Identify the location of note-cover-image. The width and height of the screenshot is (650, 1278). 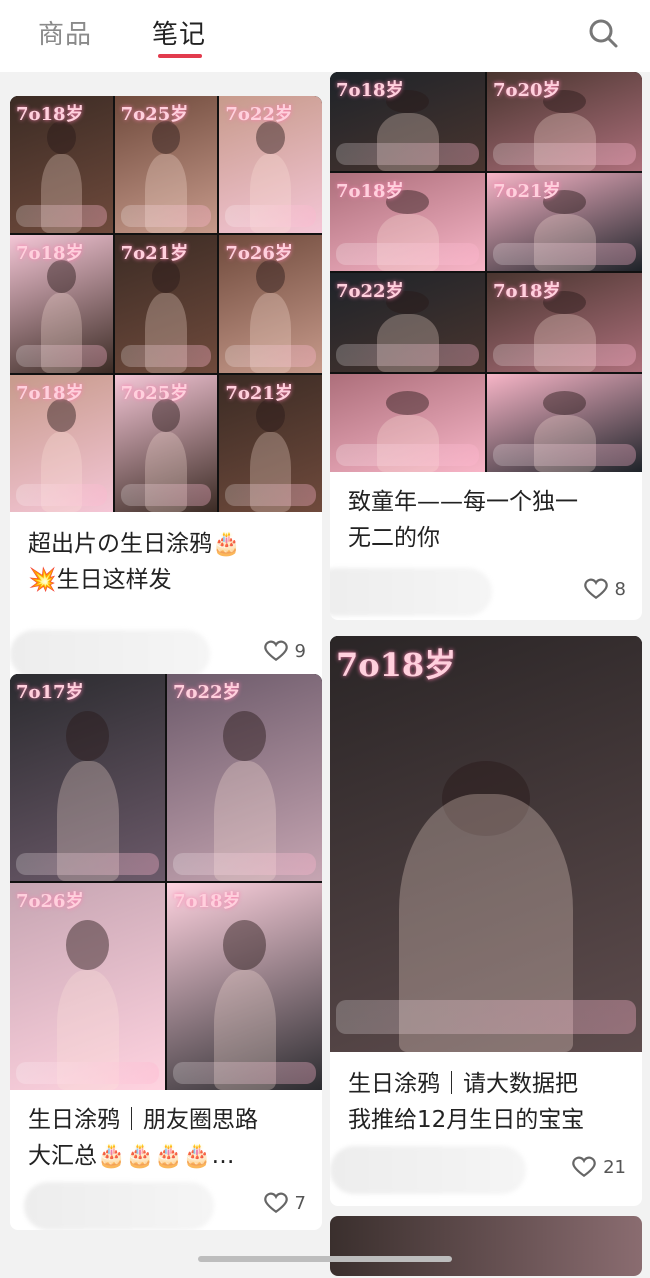
(486, 1246).